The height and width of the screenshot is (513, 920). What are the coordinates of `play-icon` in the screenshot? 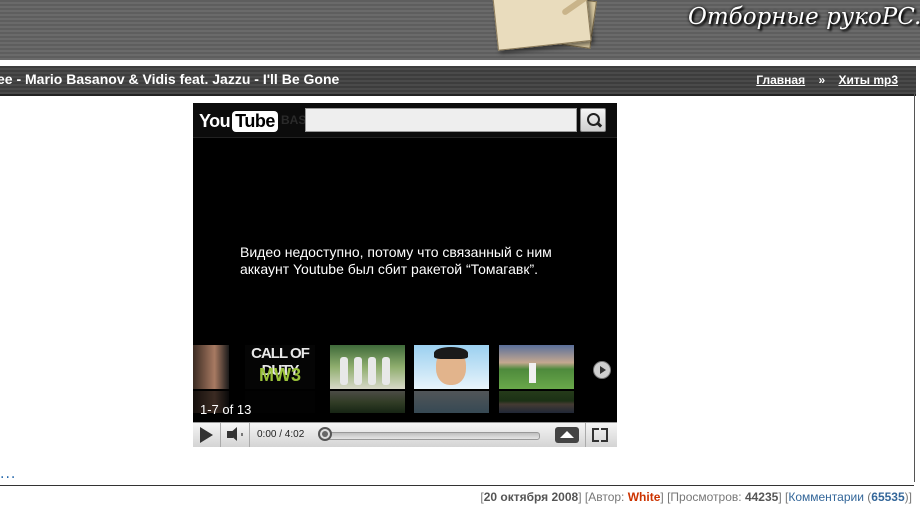 It's located at (206, 435).